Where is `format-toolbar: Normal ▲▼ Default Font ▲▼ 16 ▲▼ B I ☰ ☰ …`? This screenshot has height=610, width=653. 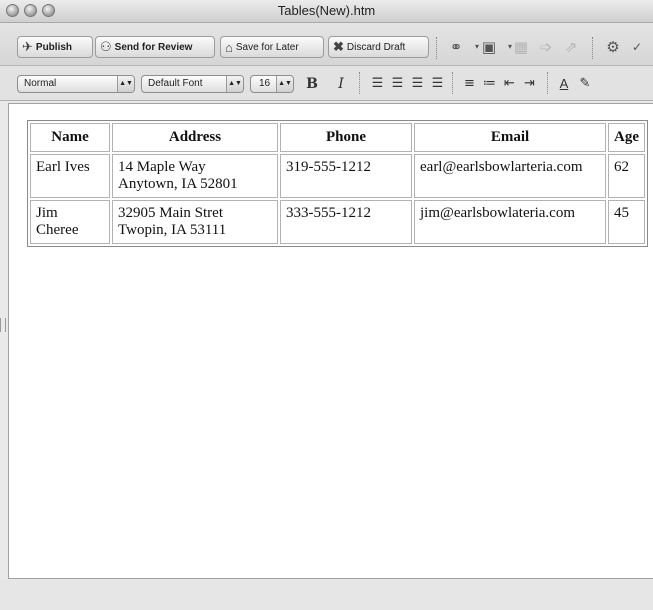 format-toolbar: Normal ▲▼ Default Font ▲▼ 16 ▲▼ B I ☰ ☰ … is located at coordinates (326, 83).